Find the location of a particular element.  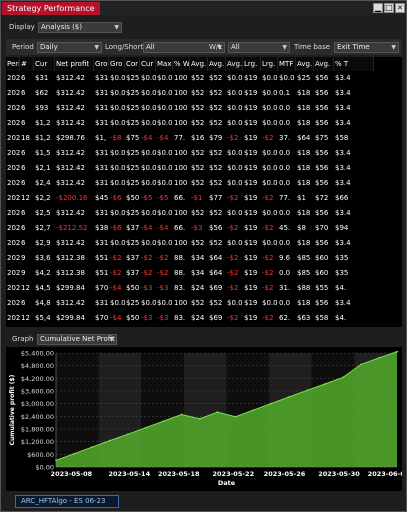

period-select: Daily ▼ is located at coordinates (69, 47).